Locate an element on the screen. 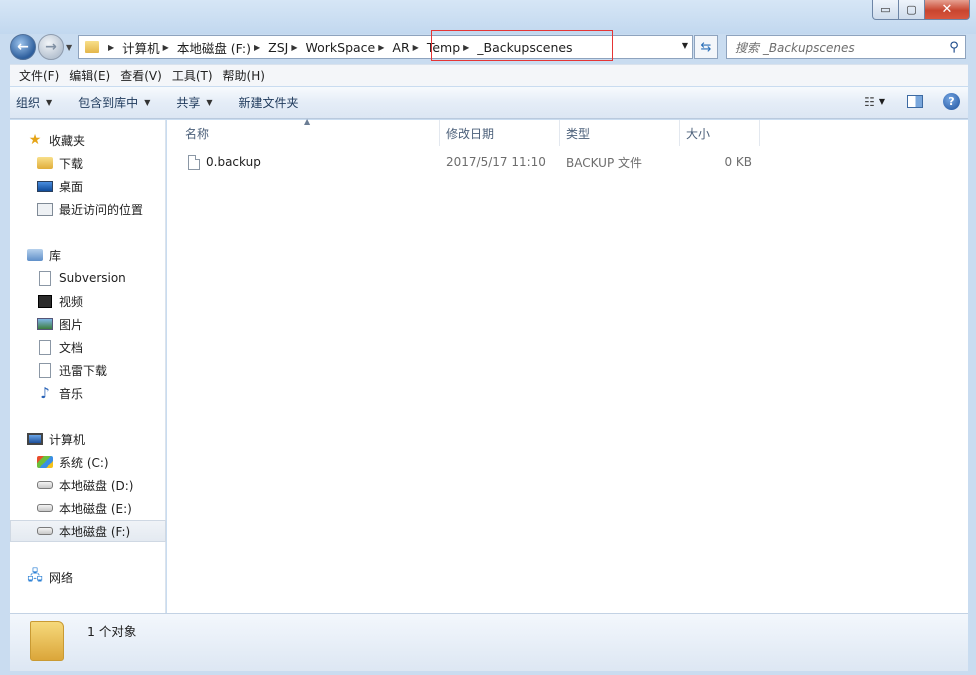 The height and width of the screenshot is (675, 976). column-header-type: 类型 is located at coordinates (620, 133).